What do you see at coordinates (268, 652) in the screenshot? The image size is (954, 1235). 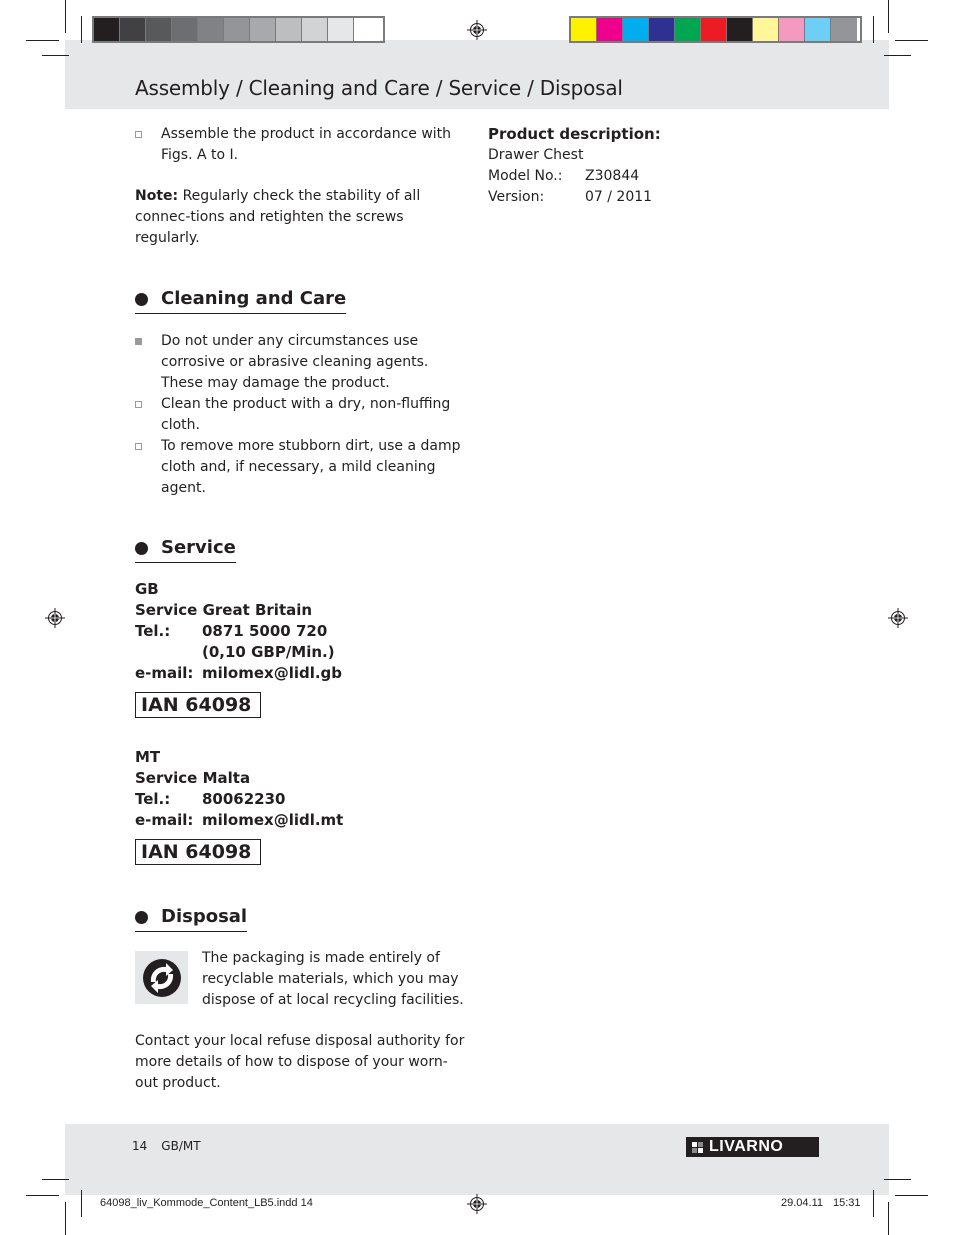 I see `service-gb-rate: (0,10 GBP/Min.)` at bounding box center [268, 652].